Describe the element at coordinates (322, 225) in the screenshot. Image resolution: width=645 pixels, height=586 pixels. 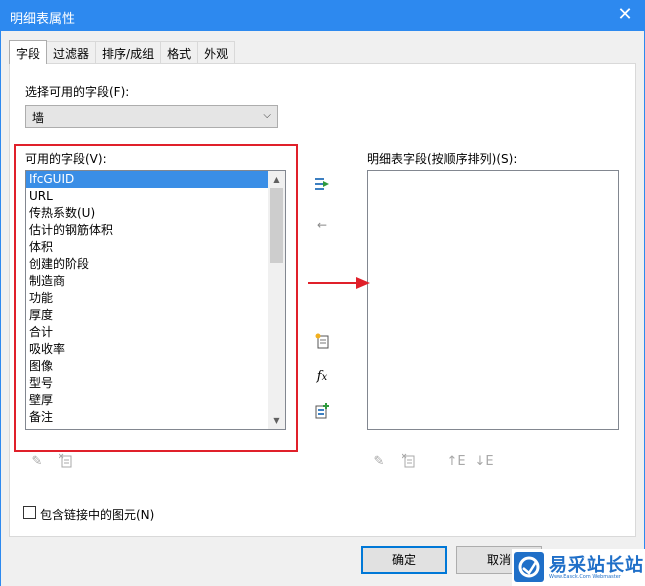
I see `remove-field-icon: ←` at that location.